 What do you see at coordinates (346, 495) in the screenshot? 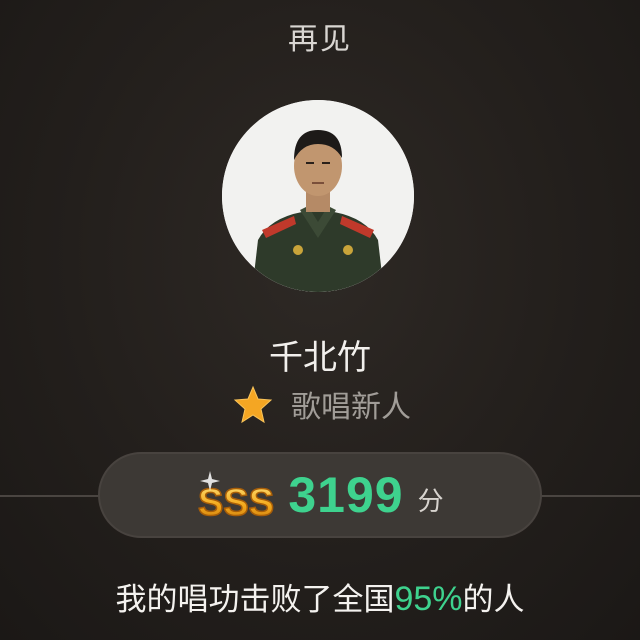
I see `score-value: 3199` at bounding box center [346, 495].